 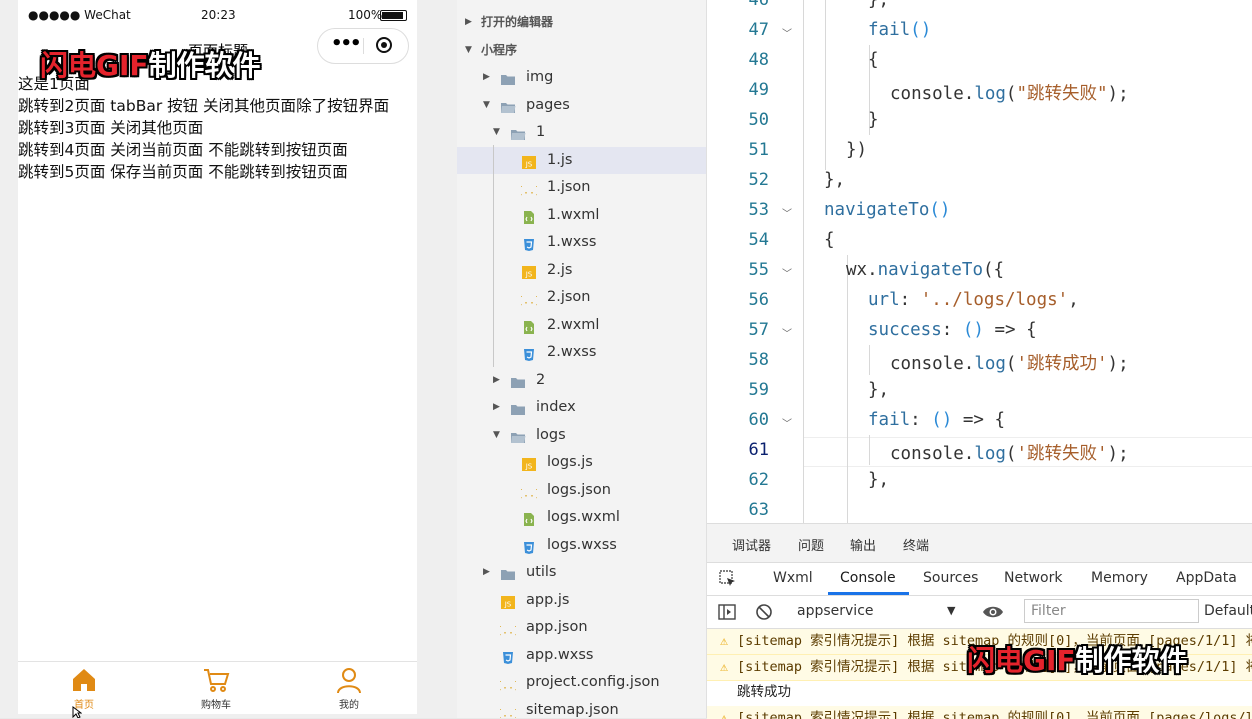 What do you see at coordinates (216, 688) in the screenshot?
I see `tab-cart: 购物车` at bounding box center [216, 688].